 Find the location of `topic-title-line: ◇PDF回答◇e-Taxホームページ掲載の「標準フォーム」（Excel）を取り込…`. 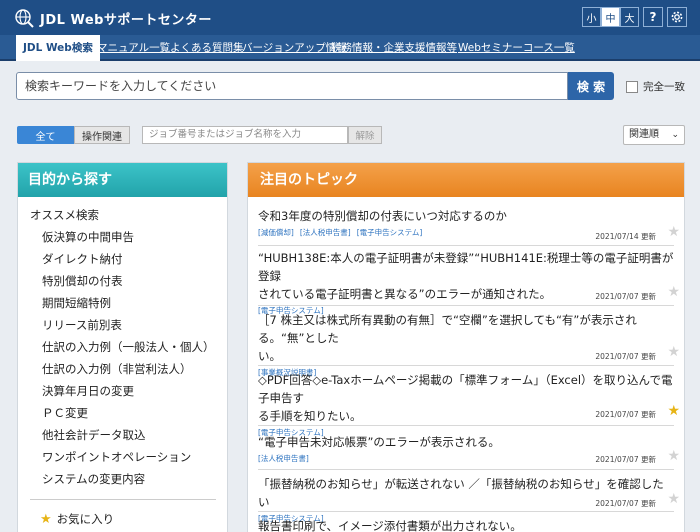

topic-title-line: ◇PDF回答◇e-Taxホームページ掲載の「標準フォーム」（Excel）を取り込… is located at coordinates (466, 389).